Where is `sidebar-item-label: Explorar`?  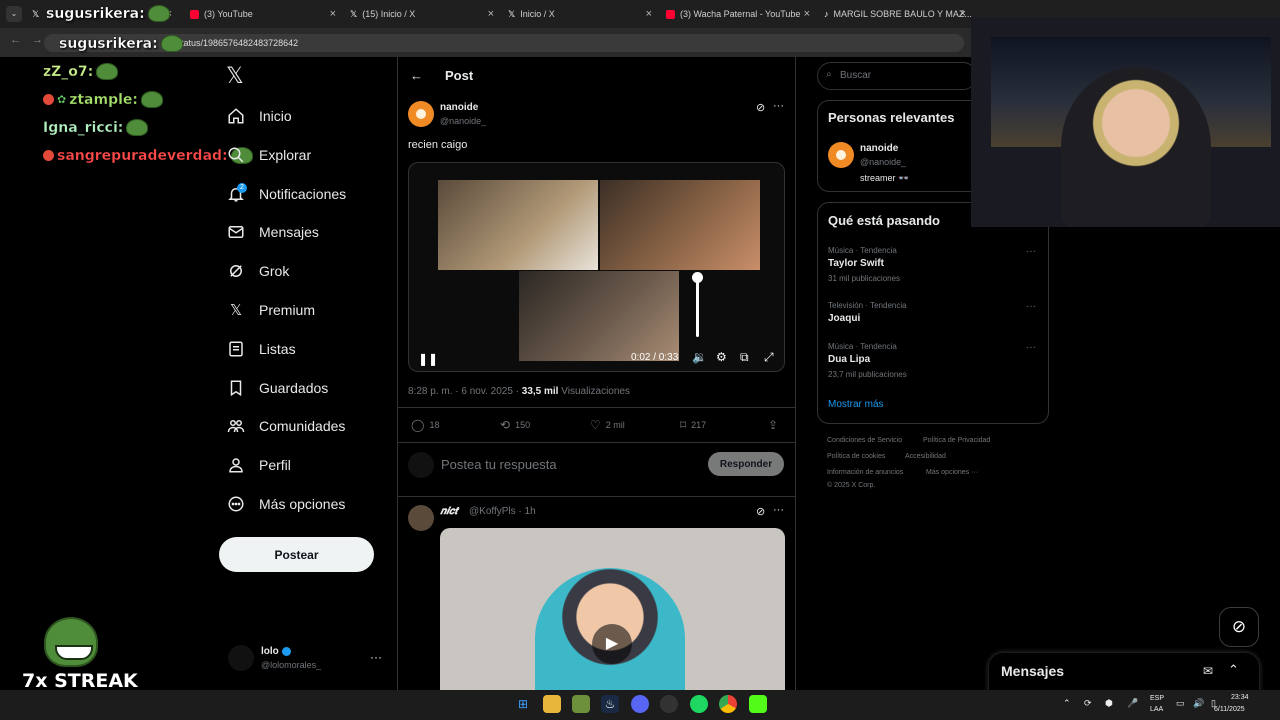 sidebar-item-label: Explorar is located at coordinates (285, 155).